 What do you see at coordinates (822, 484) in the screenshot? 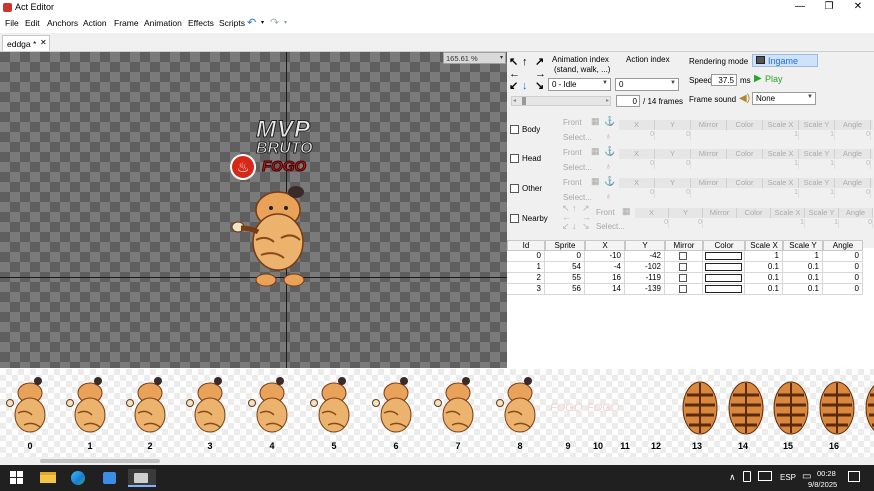
I see `clock-date: 9/8/2025` at bounding box center [822, 484].